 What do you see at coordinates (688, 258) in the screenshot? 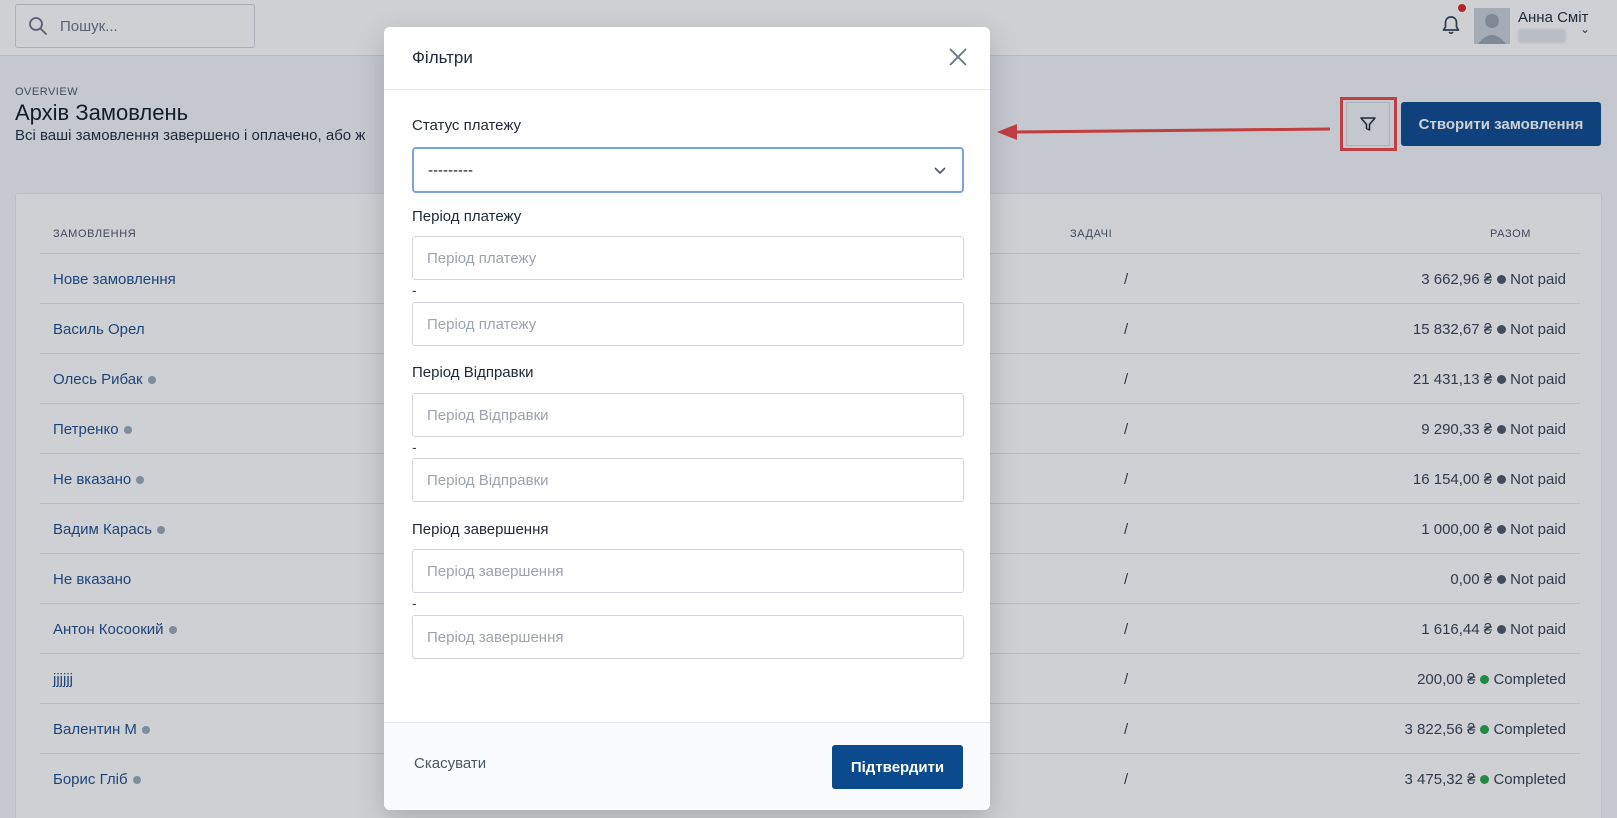
I see `payment-period-from-input` at bounding box center [688, 258].